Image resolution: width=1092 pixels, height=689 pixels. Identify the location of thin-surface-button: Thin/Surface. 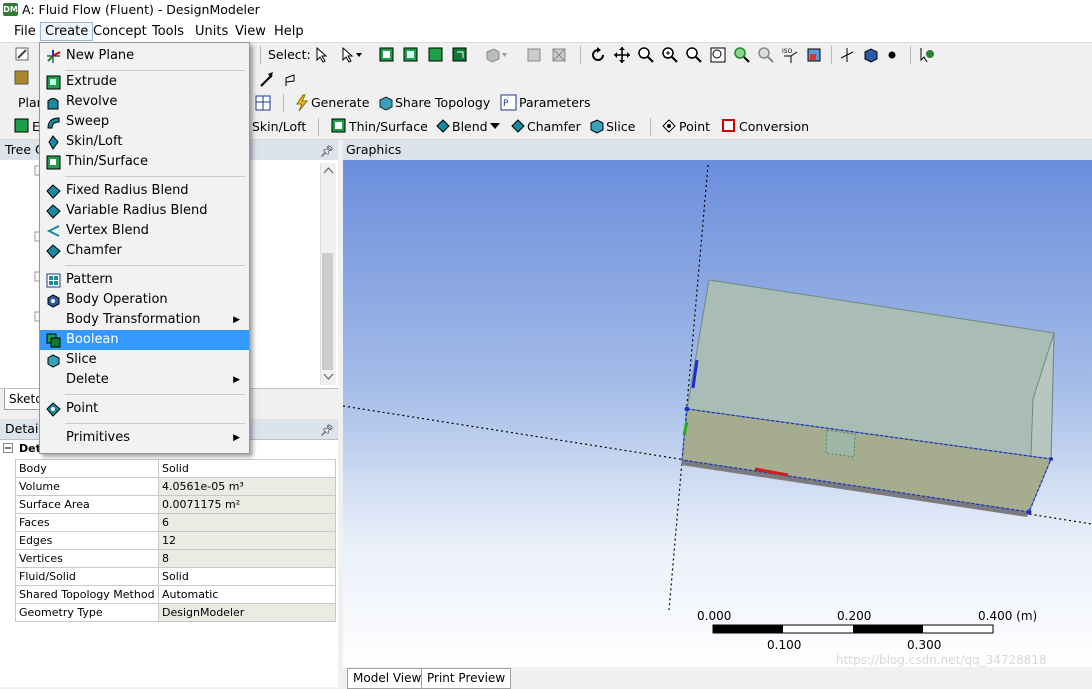
(388, 127).